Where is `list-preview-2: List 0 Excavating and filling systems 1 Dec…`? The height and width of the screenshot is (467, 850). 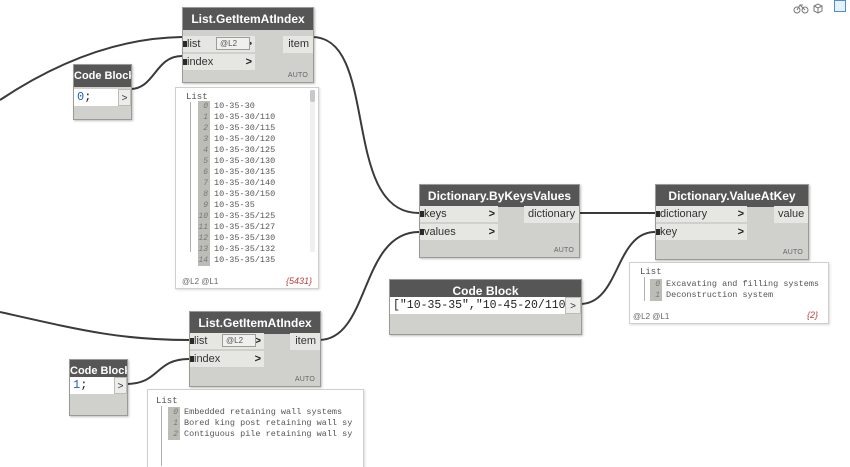 list-preview-2: List 0 Excavating and filling systems 1 Dec… is located at coordinates (729, 293).